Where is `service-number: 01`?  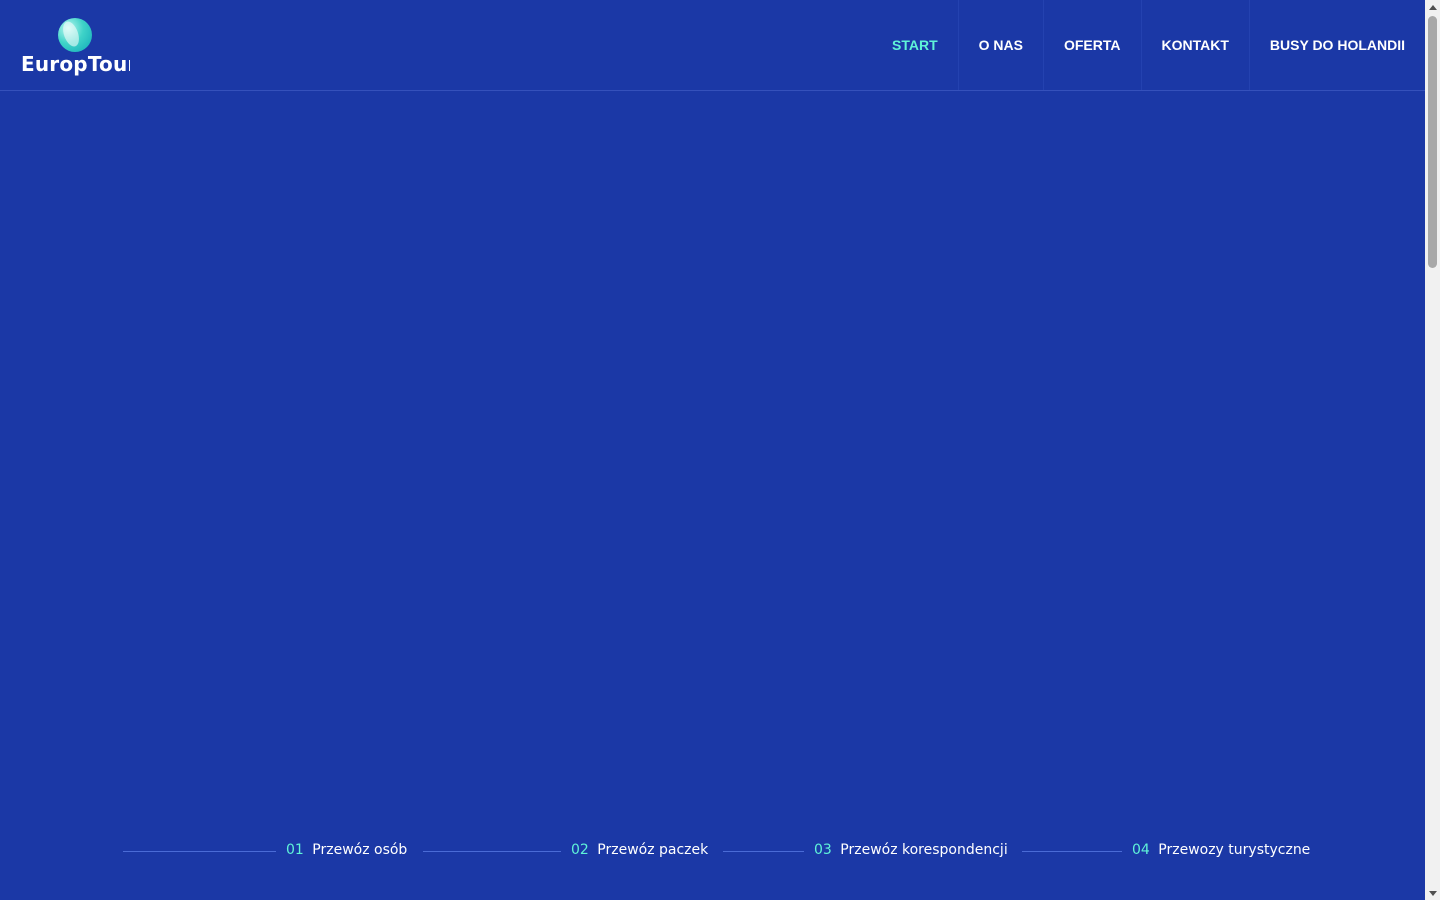 service-number: 01 is located at coordinates (295, 850).